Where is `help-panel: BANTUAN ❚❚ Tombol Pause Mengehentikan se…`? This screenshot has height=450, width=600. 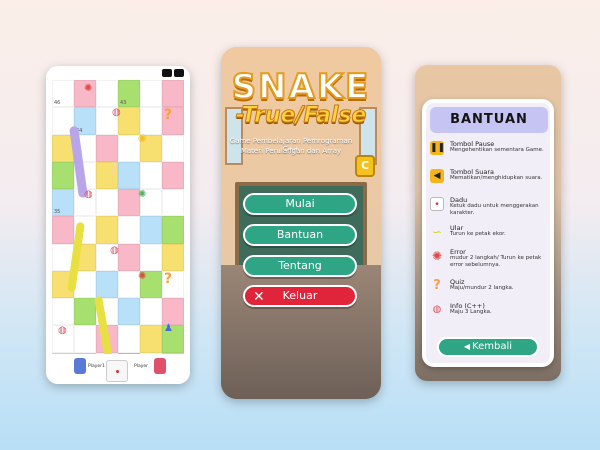
help-panel: BANTUAN ❚❚ Tombol Pause Mengehentikan se… is located at coordinates (488, 233).